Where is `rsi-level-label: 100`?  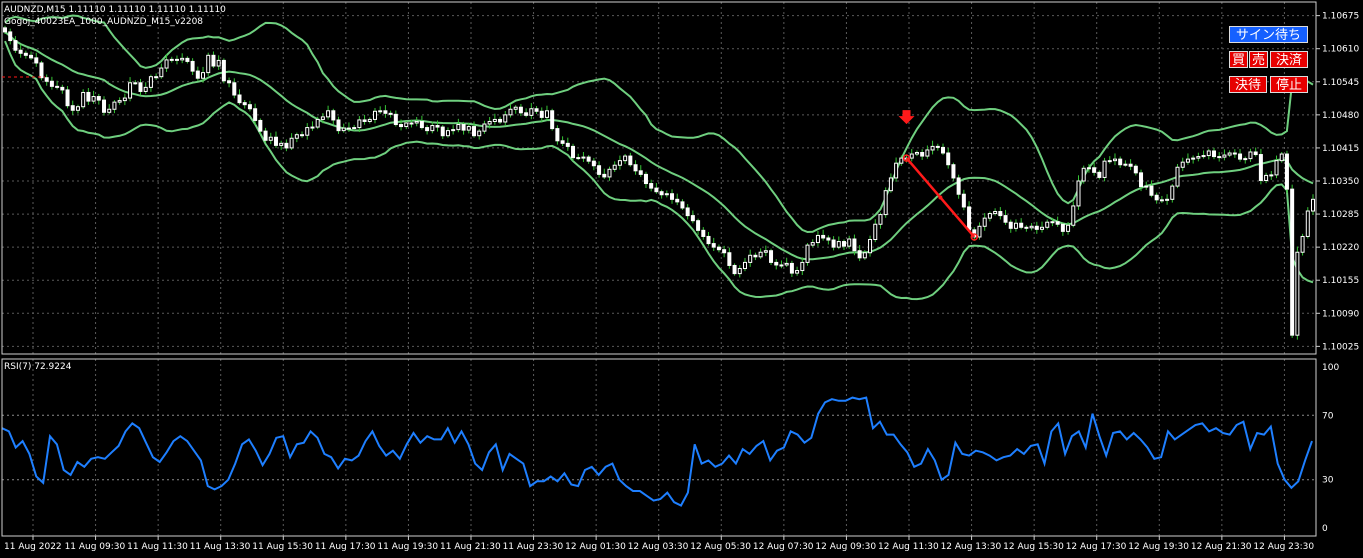
rsi-level-label: 100 is located at coordinates (1330, 368).